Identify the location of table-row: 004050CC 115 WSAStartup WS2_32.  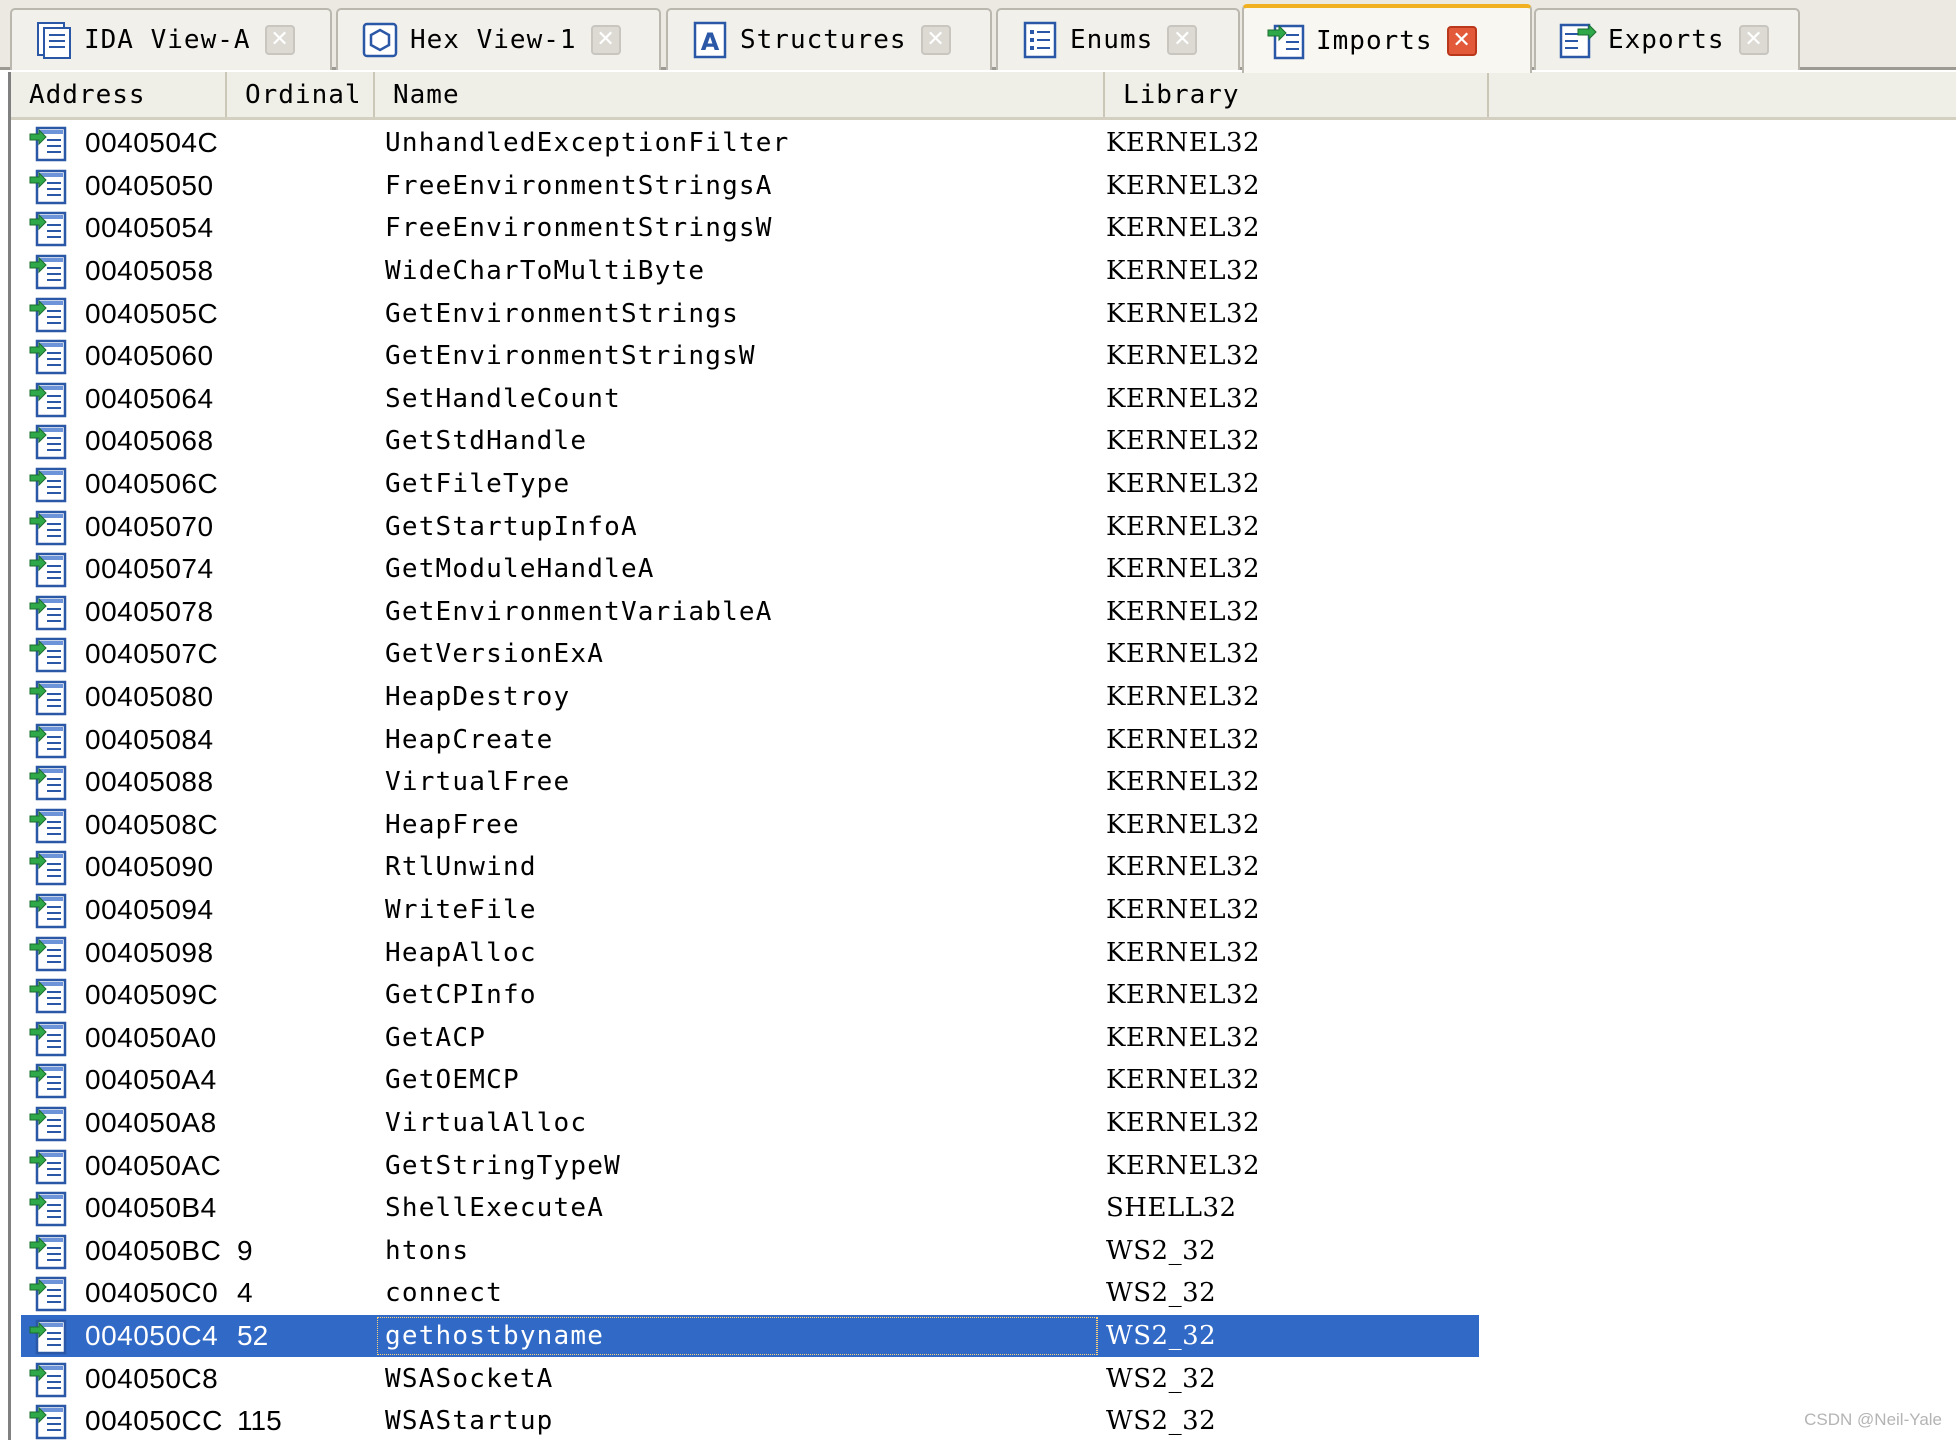
(983, 1420).